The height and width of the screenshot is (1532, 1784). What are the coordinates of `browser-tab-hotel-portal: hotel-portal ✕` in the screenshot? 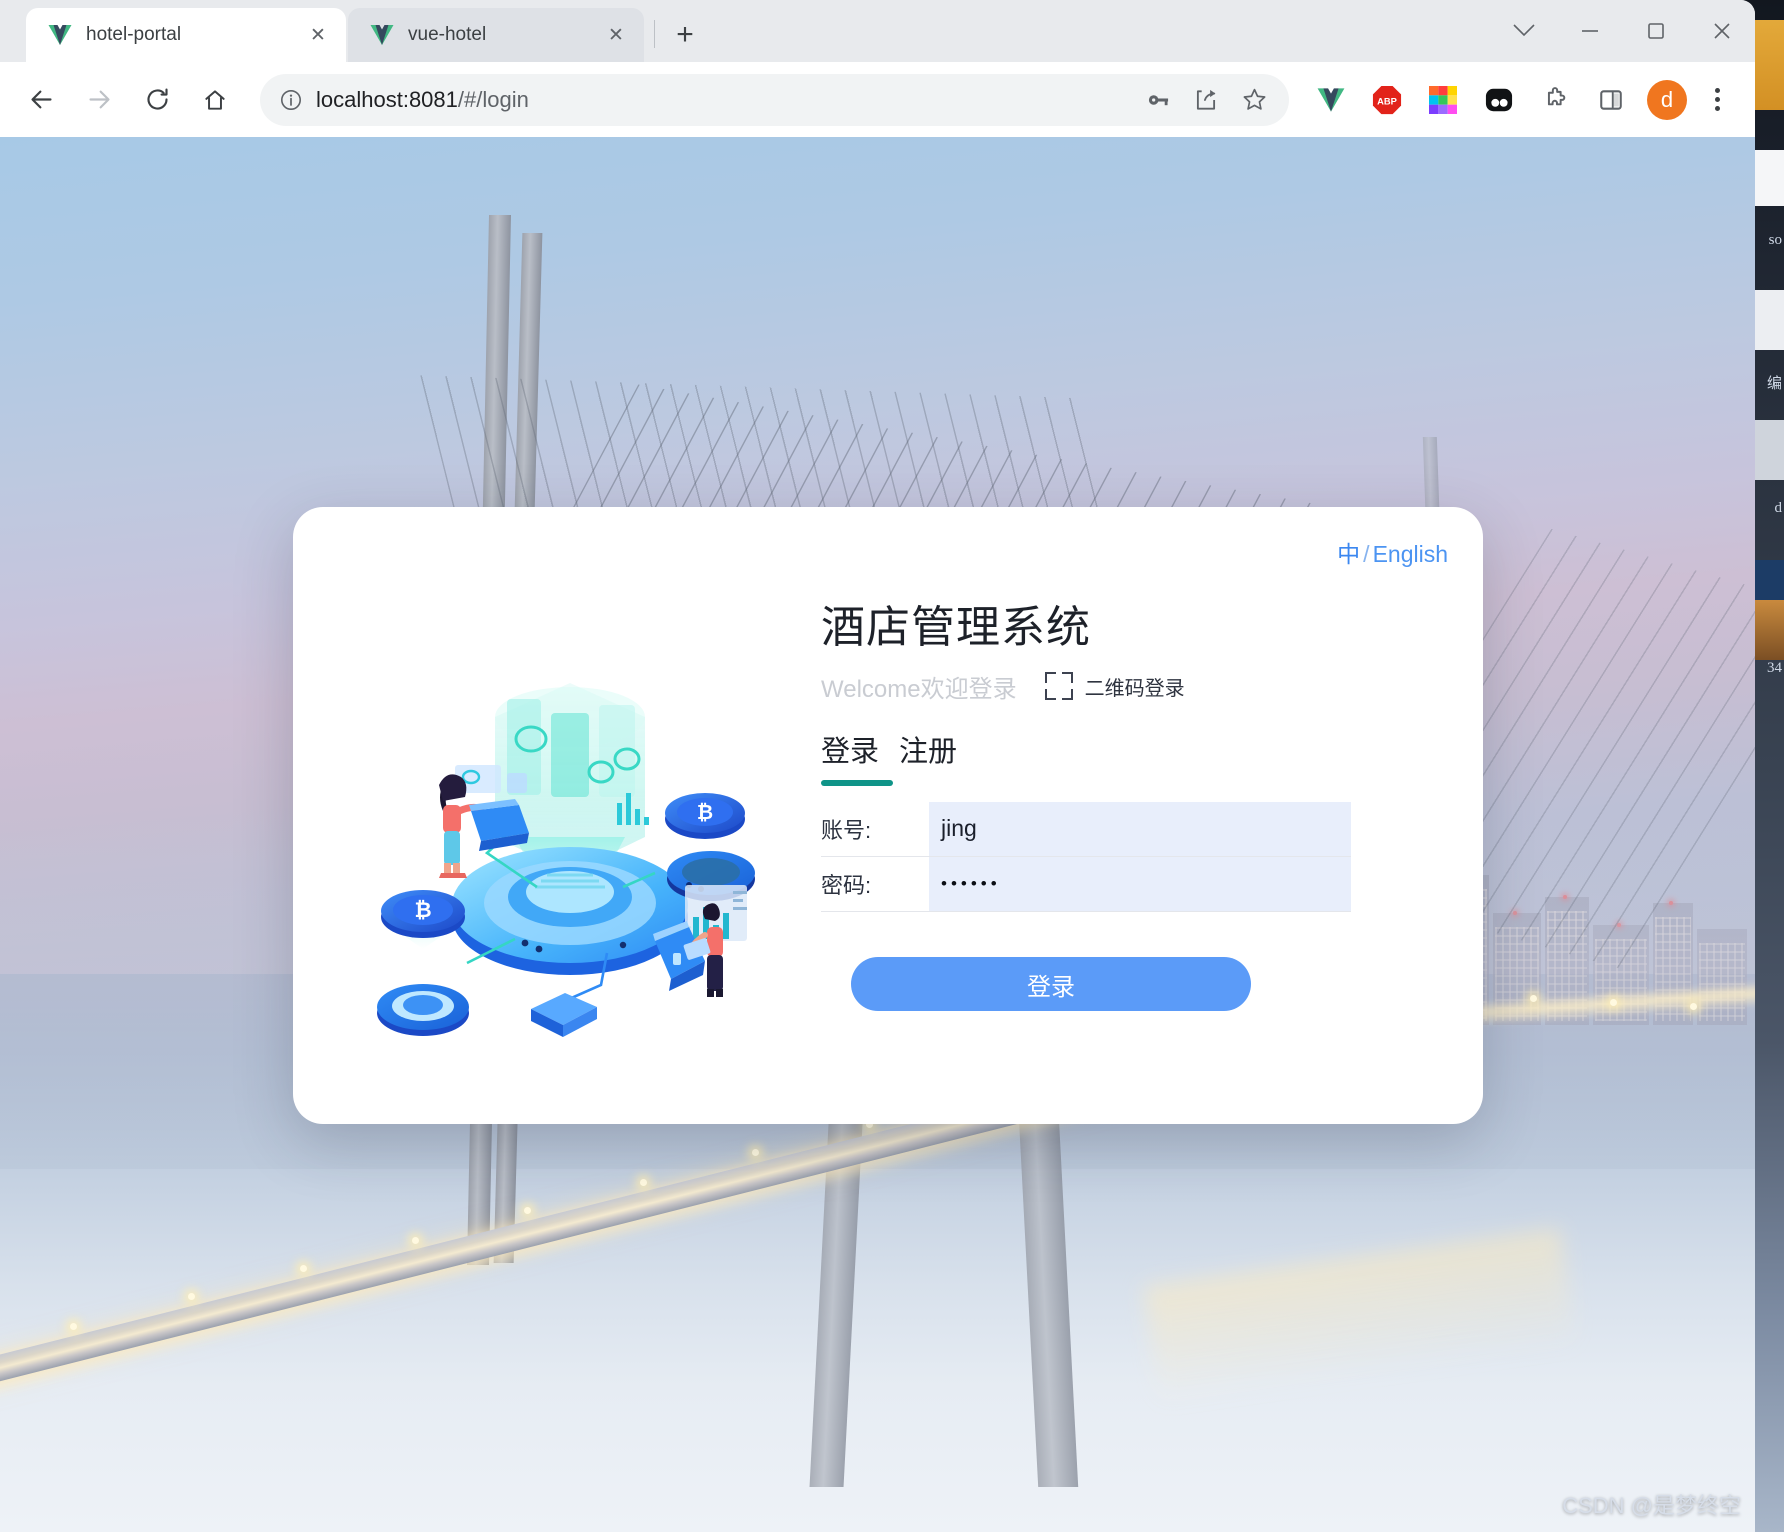 It's located at (186, 35).